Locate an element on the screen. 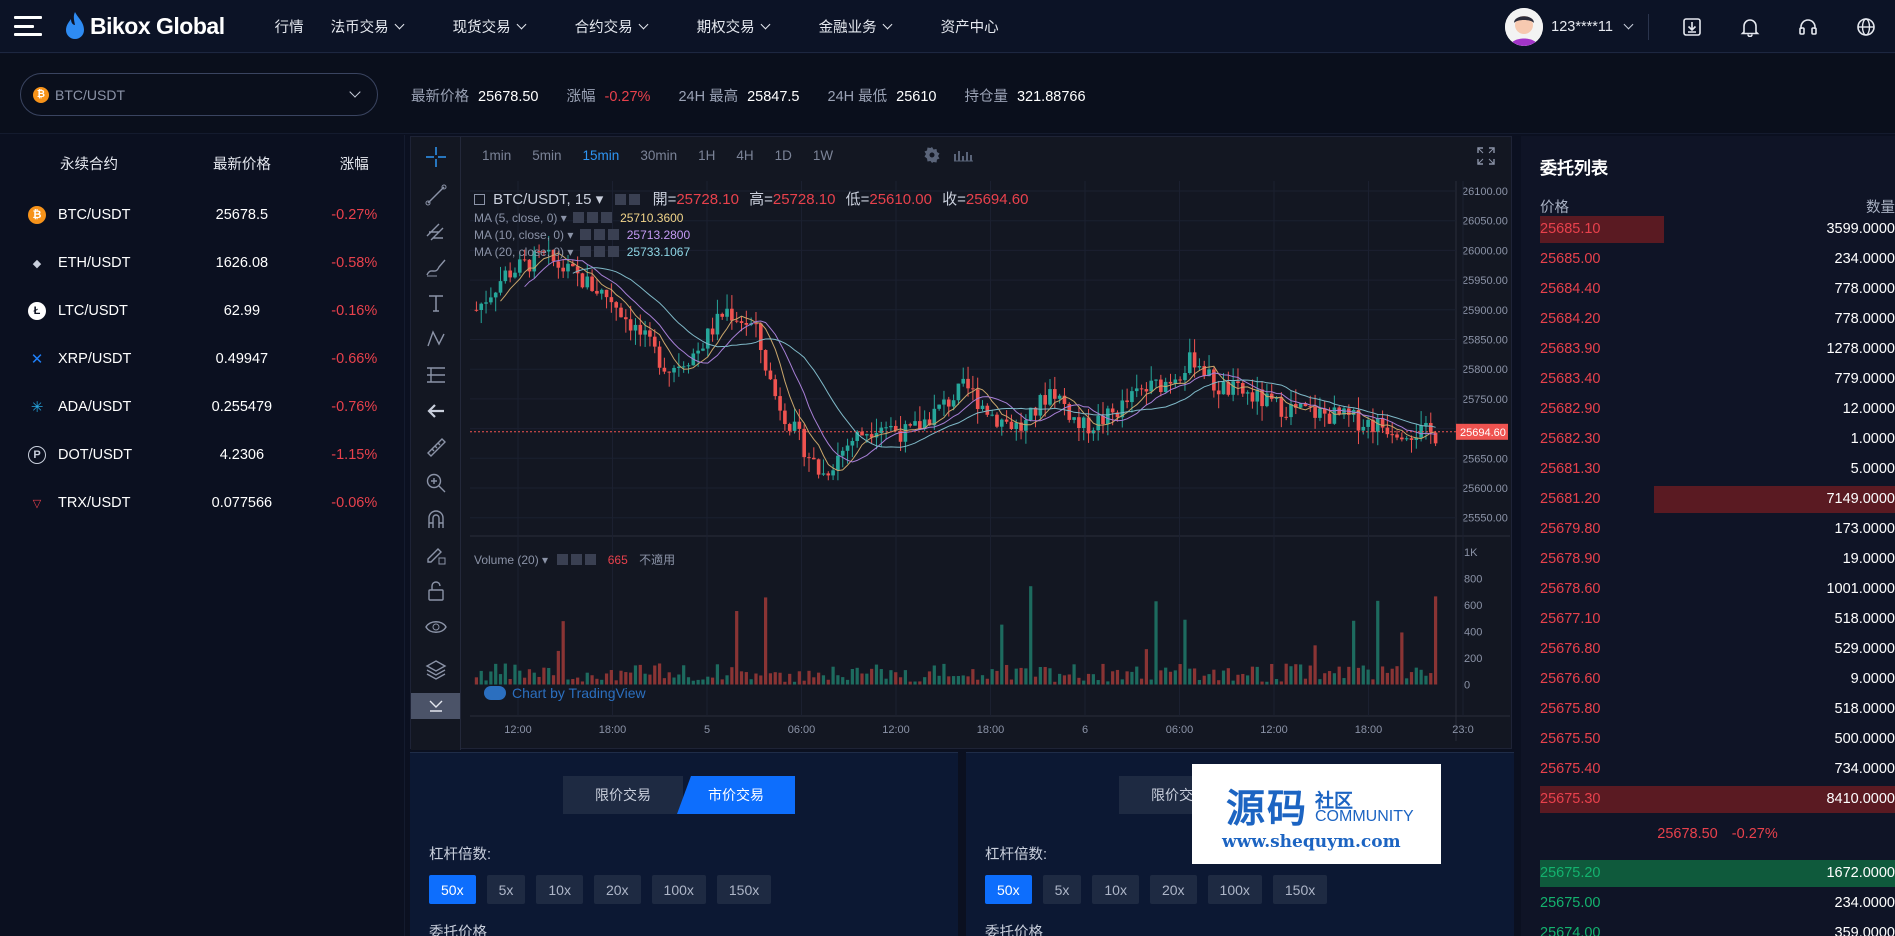 The image size is (1895, 936). ask-row: 25675.50 500.0000 is located at coordinates (1717, 739).